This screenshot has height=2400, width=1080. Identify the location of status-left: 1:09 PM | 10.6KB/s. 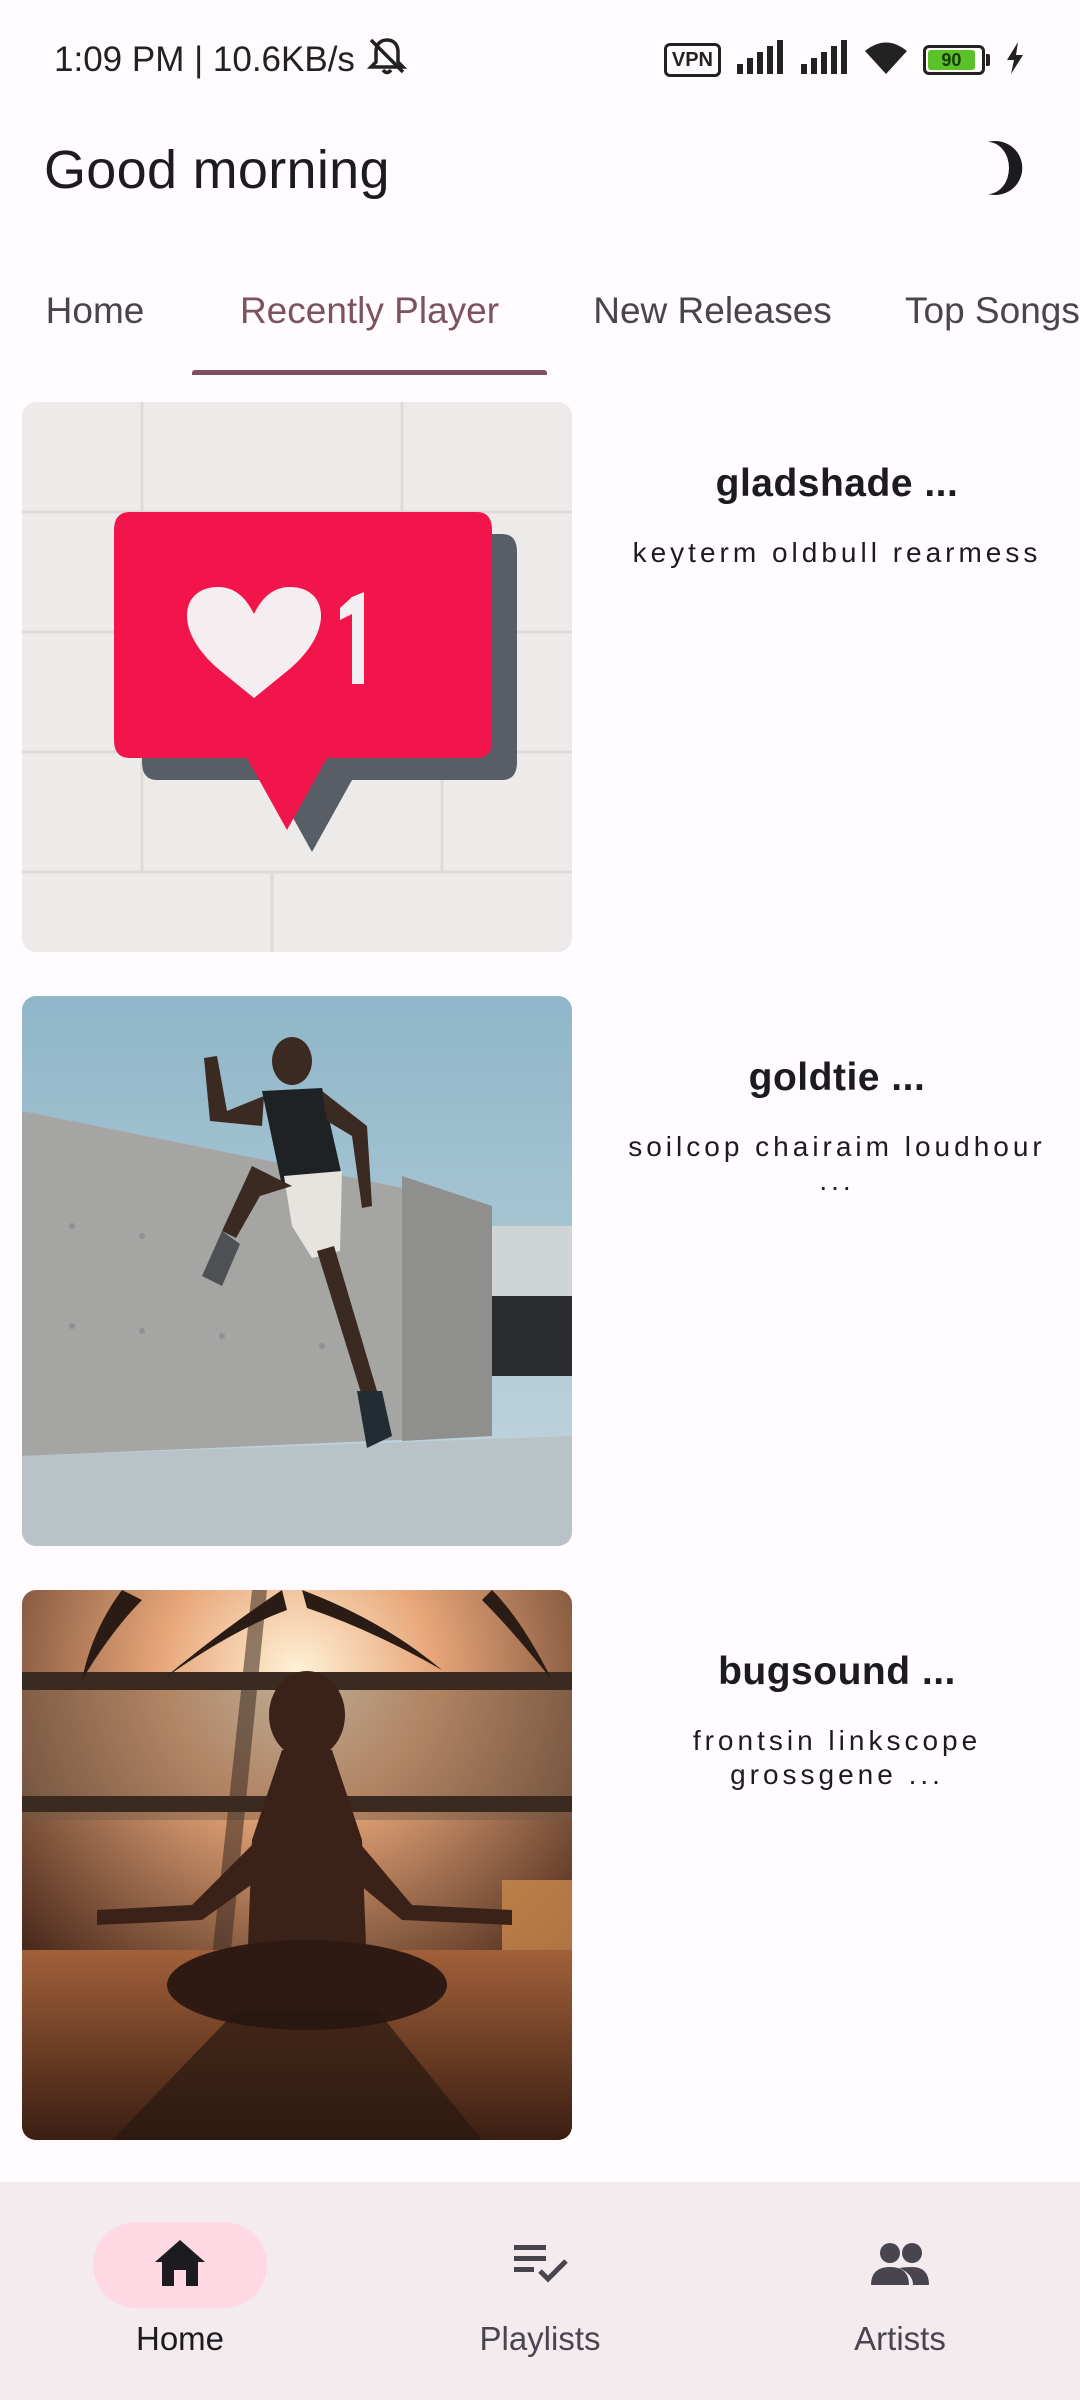
(231, 60).